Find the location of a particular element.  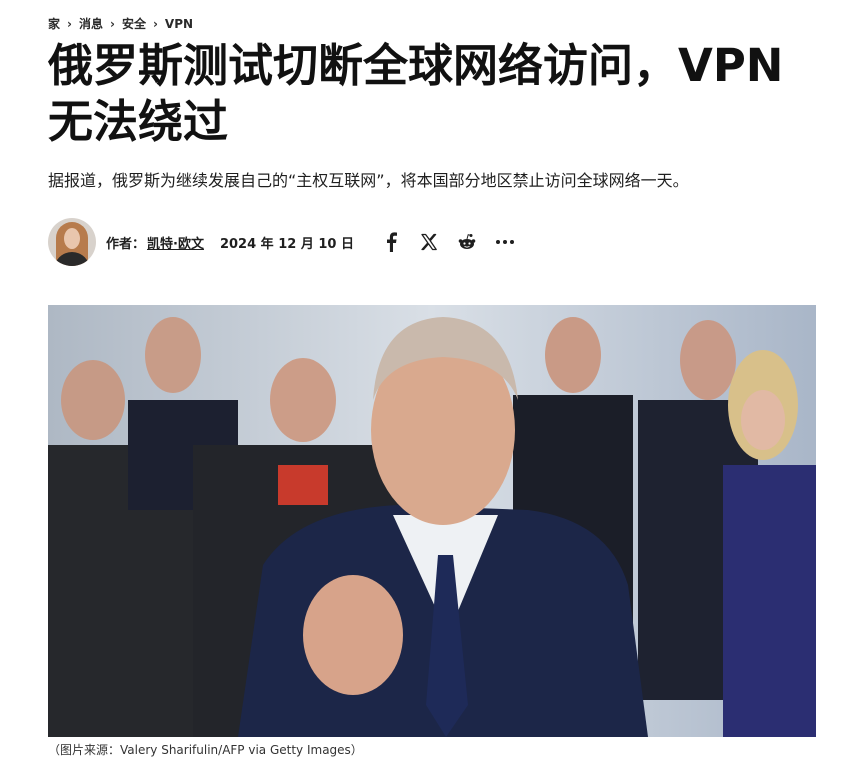

author-avatar is located at coordinates (72, 242).